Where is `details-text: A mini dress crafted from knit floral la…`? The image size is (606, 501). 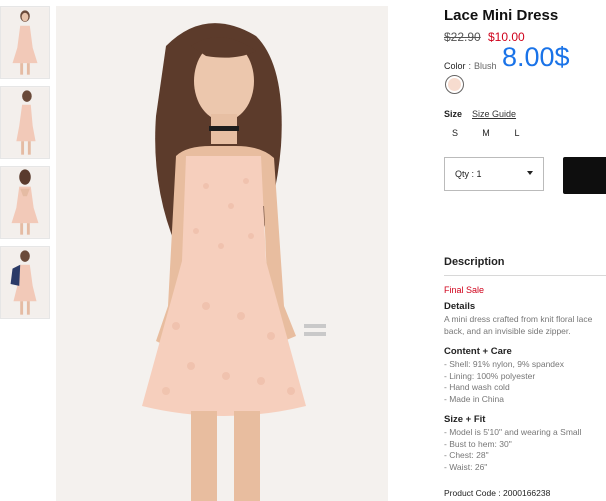 details-text: A mini dress crafted from knit floral la… is located at coordinates (518, 325).